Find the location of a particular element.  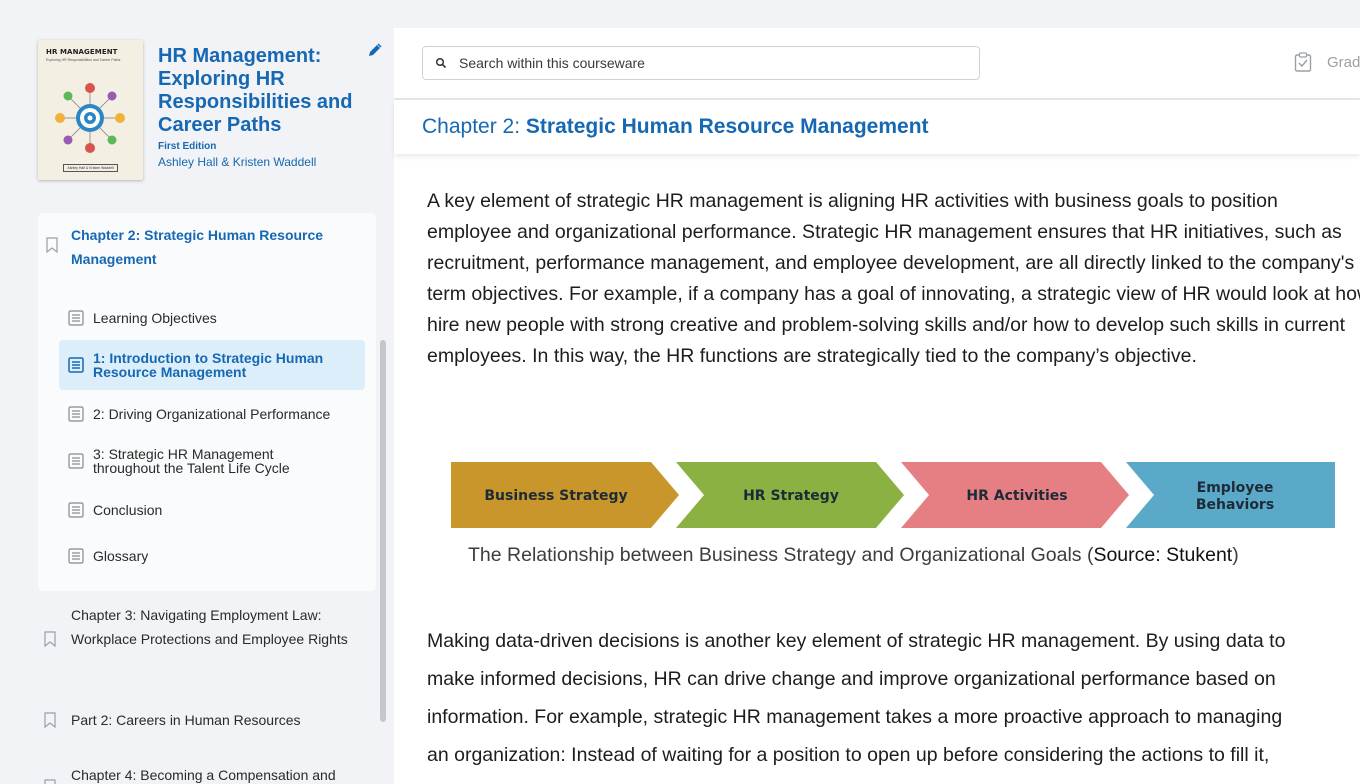

section-glossary: Glossary is located at coordinates (212, 556).